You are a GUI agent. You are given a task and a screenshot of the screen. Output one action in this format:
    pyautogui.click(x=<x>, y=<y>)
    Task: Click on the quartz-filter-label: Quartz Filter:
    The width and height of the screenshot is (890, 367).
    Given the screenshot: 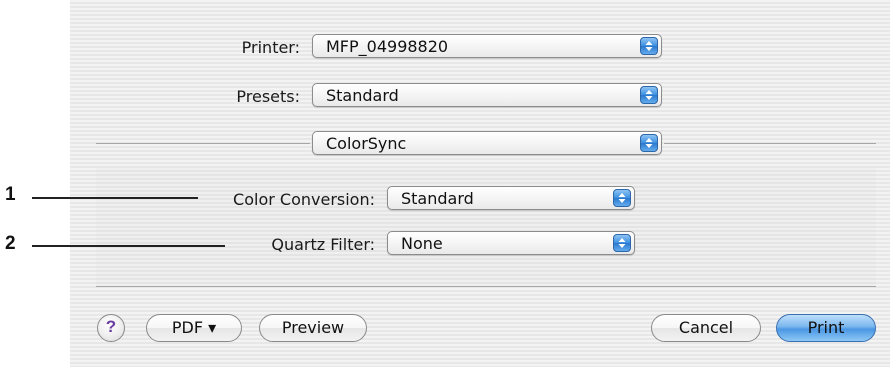 What is the action you would take?
    pyautogui.click(x=323, y=244)
    